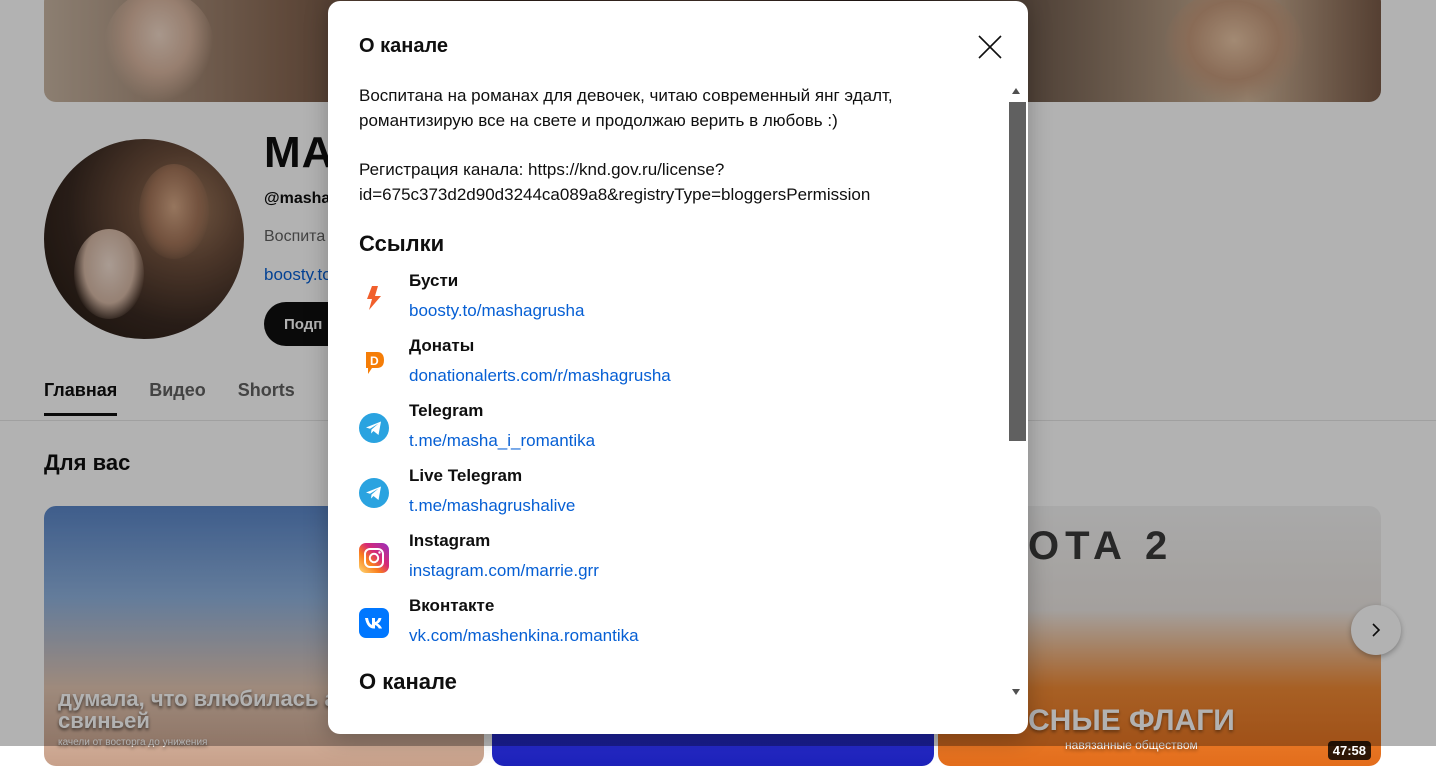 Image resolution: width=1436 pixels, height=766 pixels. Describe the element at coordinates (492, 506) in the screenshot. I see `link-url: t.me/mashagrushalive` at that location.